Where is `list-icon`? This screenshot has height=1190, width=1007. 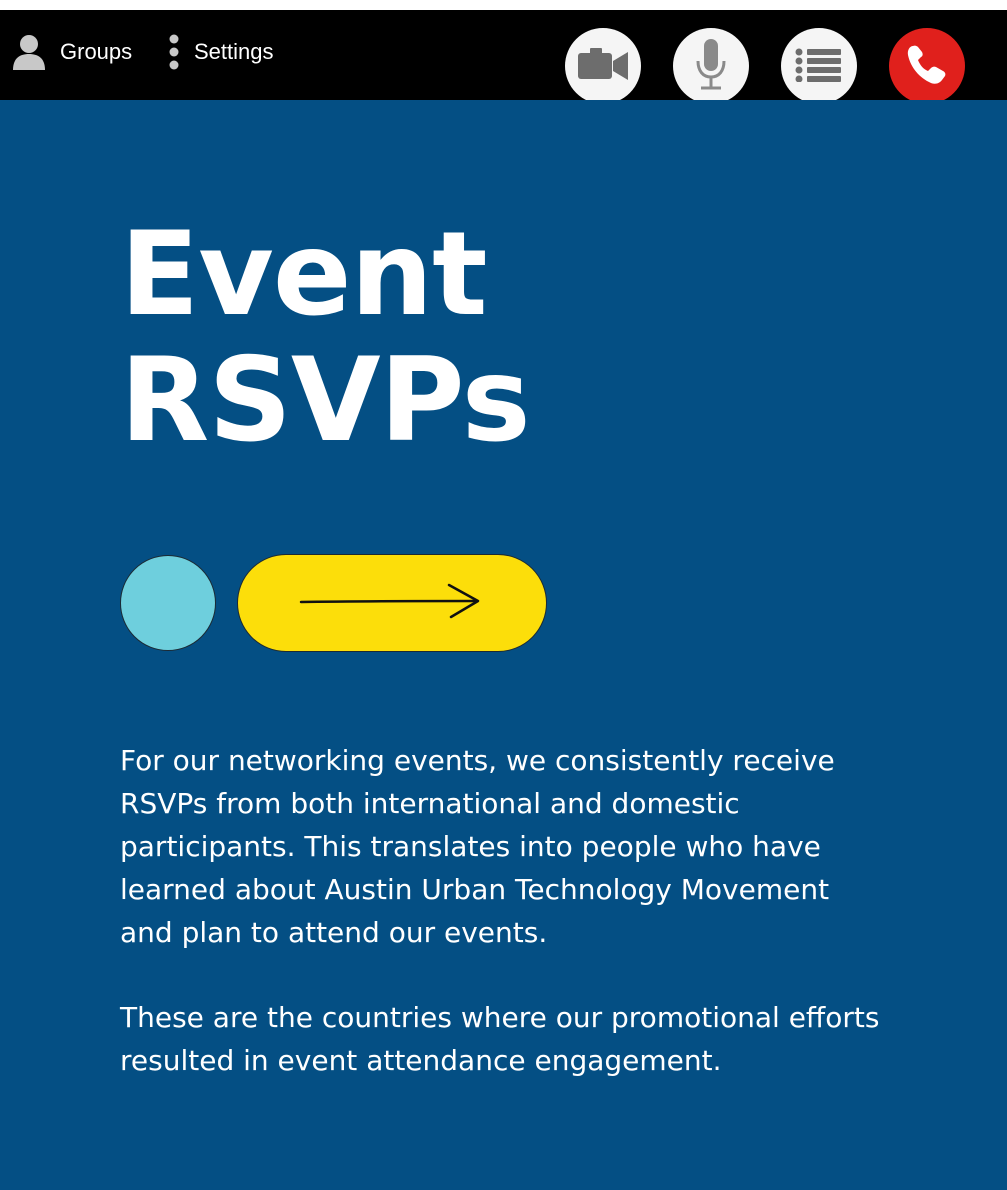
list-icon is located at coordinates (819, 66).